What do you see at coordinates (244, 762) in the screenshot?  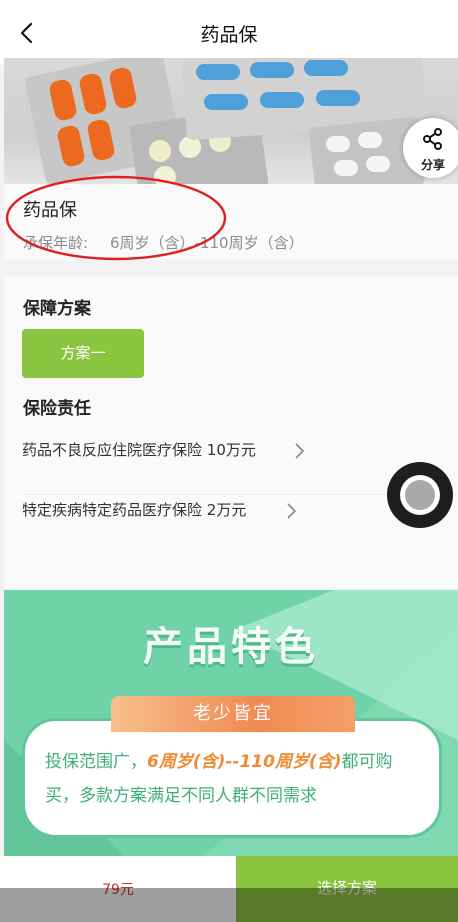 I see `feature-age-highlight: 6周岁(含)--110周岁(含)` at bounding box center [244, 762].